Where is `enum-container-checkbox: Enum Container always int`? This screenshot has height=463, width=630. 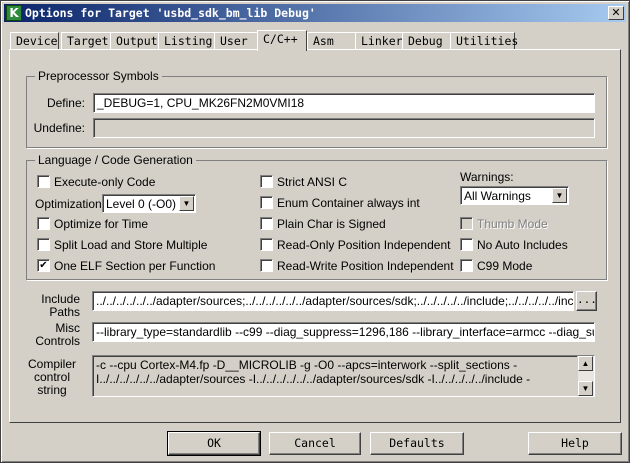
enum-container-checkbox: Enum Container always int is located at coordinates (360, 203).